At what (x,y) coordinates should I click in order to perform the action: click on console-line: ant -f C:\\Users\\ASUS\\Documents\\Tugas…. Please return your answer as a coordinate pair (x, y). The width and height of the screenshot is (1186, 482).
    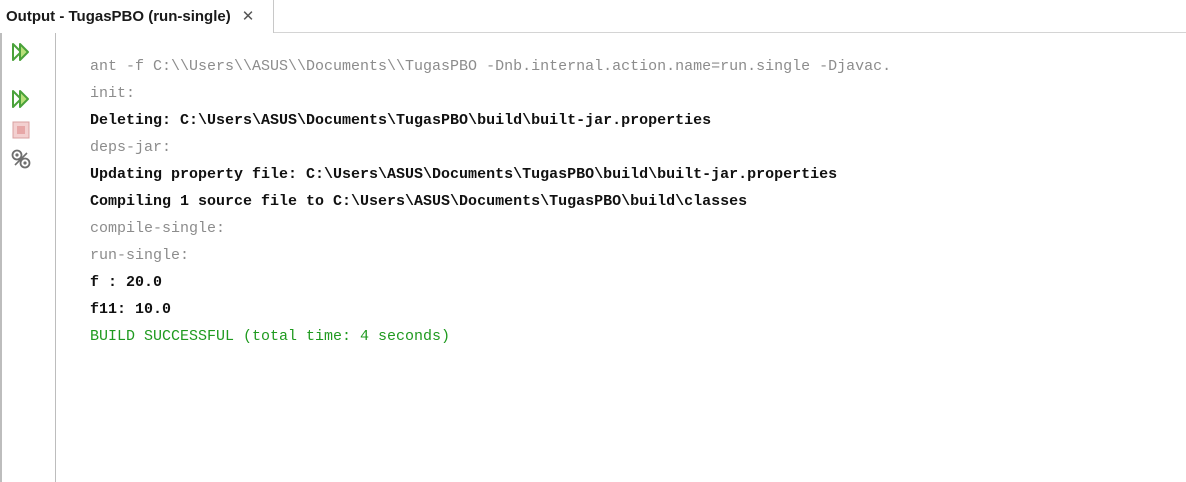
    Looking at the image, I should click on (491, 66).